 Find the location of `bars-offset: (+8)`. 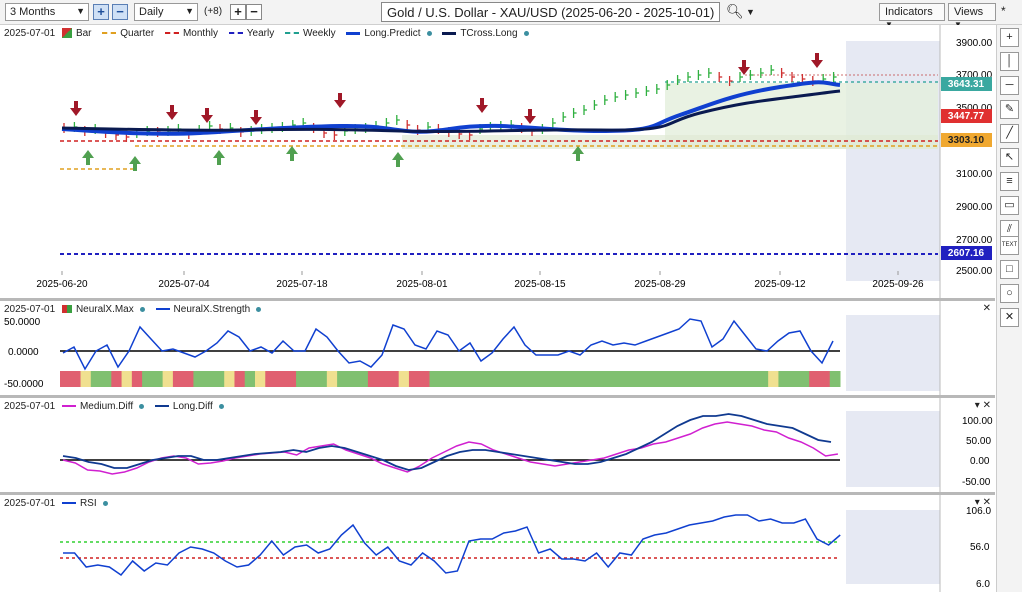

bars-offset: (+8) is located at coordinates (213, 11).